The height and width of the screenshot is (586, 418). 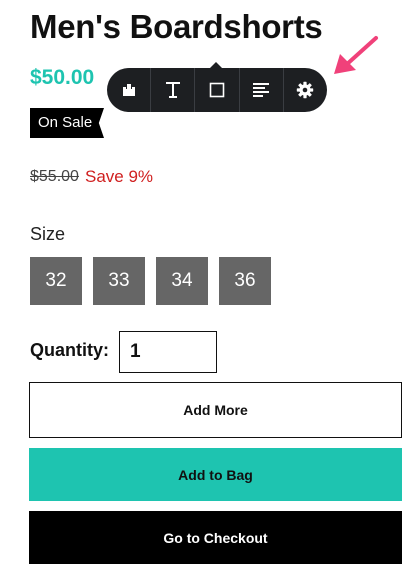 What do you see at coordinates (150, 281) in the screenshot?
I see `size-options: 32 33 34 36` at bounding box center [150, 281].